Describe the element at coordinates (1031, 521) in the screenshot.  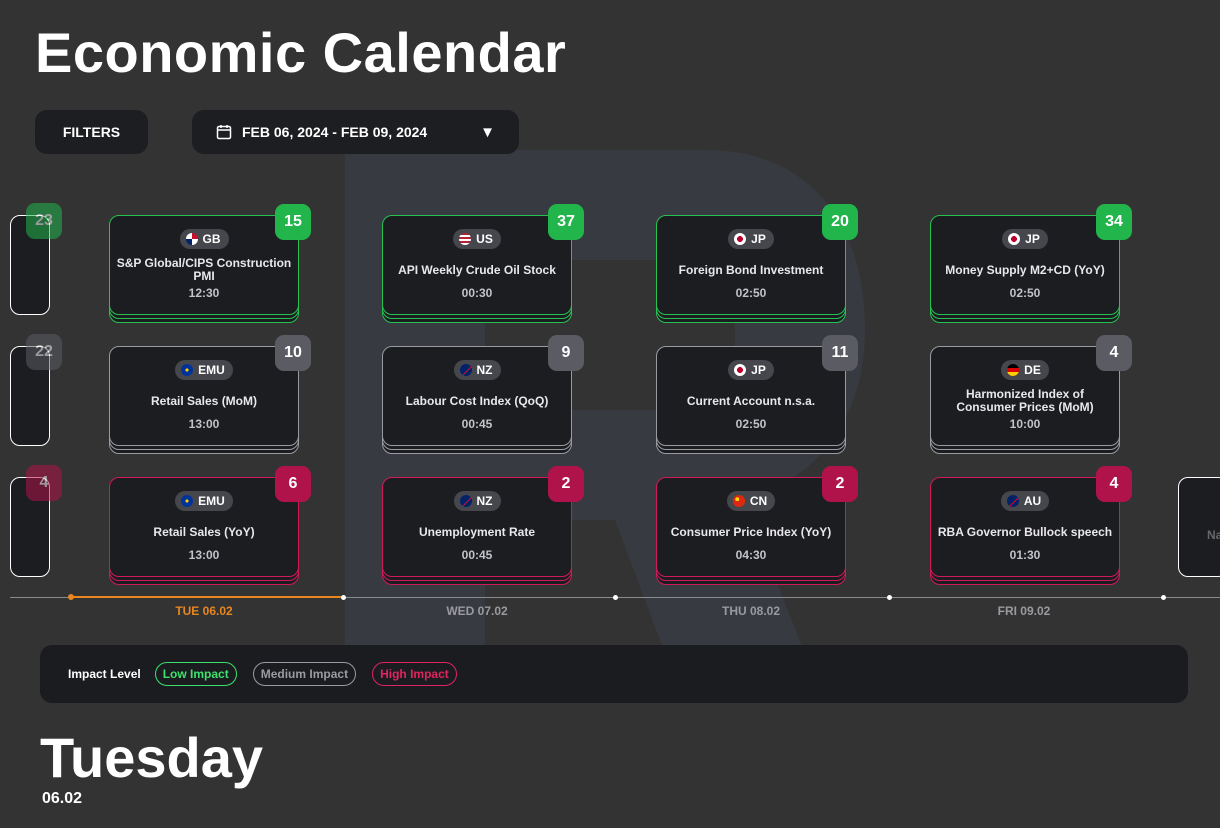
I see `event-card: AU RBA Governor Bullock speech 01:30 4` at that location.